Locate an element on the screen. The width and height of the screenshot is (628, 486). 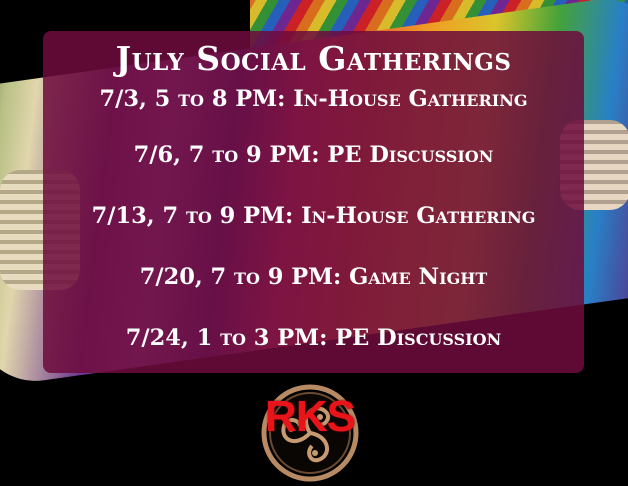
event-item: 7/3, 5 to 8 PM: In-House Gathering is located at coordinates (313, 99).